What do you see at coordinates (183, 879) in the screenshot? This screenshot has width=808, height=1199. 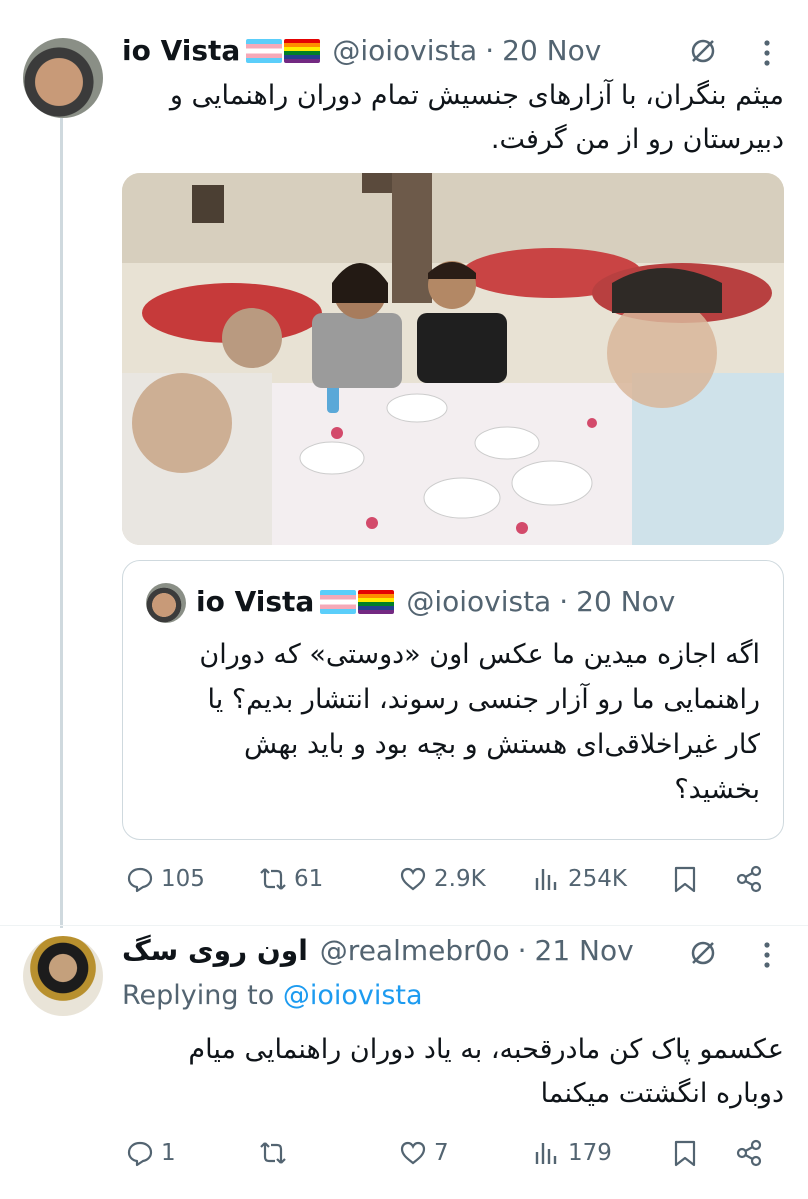 I see `reply-count: 105` at bounding box center [183, 879].